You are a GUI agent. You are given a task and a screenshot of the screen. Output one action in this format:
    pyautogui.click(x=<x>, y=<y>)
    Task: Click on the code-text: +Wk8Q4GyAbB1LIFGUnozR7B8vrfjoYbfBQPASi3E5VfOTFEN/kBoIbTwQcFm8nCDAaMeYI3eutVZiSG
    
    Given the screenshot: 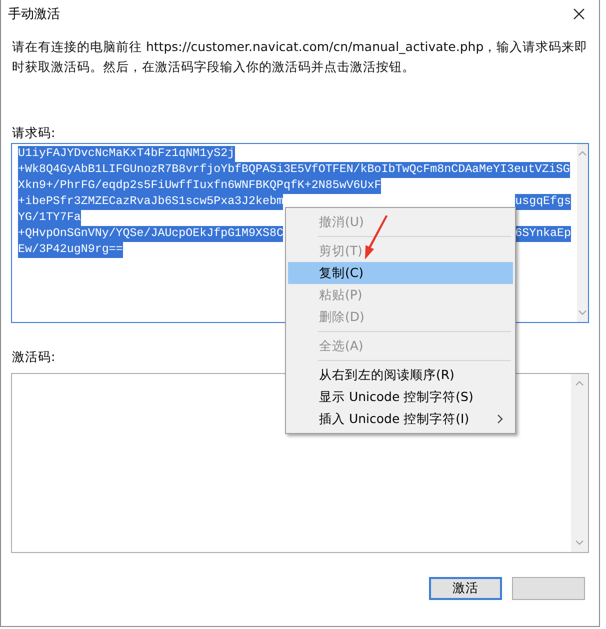 What is the action you would take?
    pyautogui.click(x=294, y=170)
    